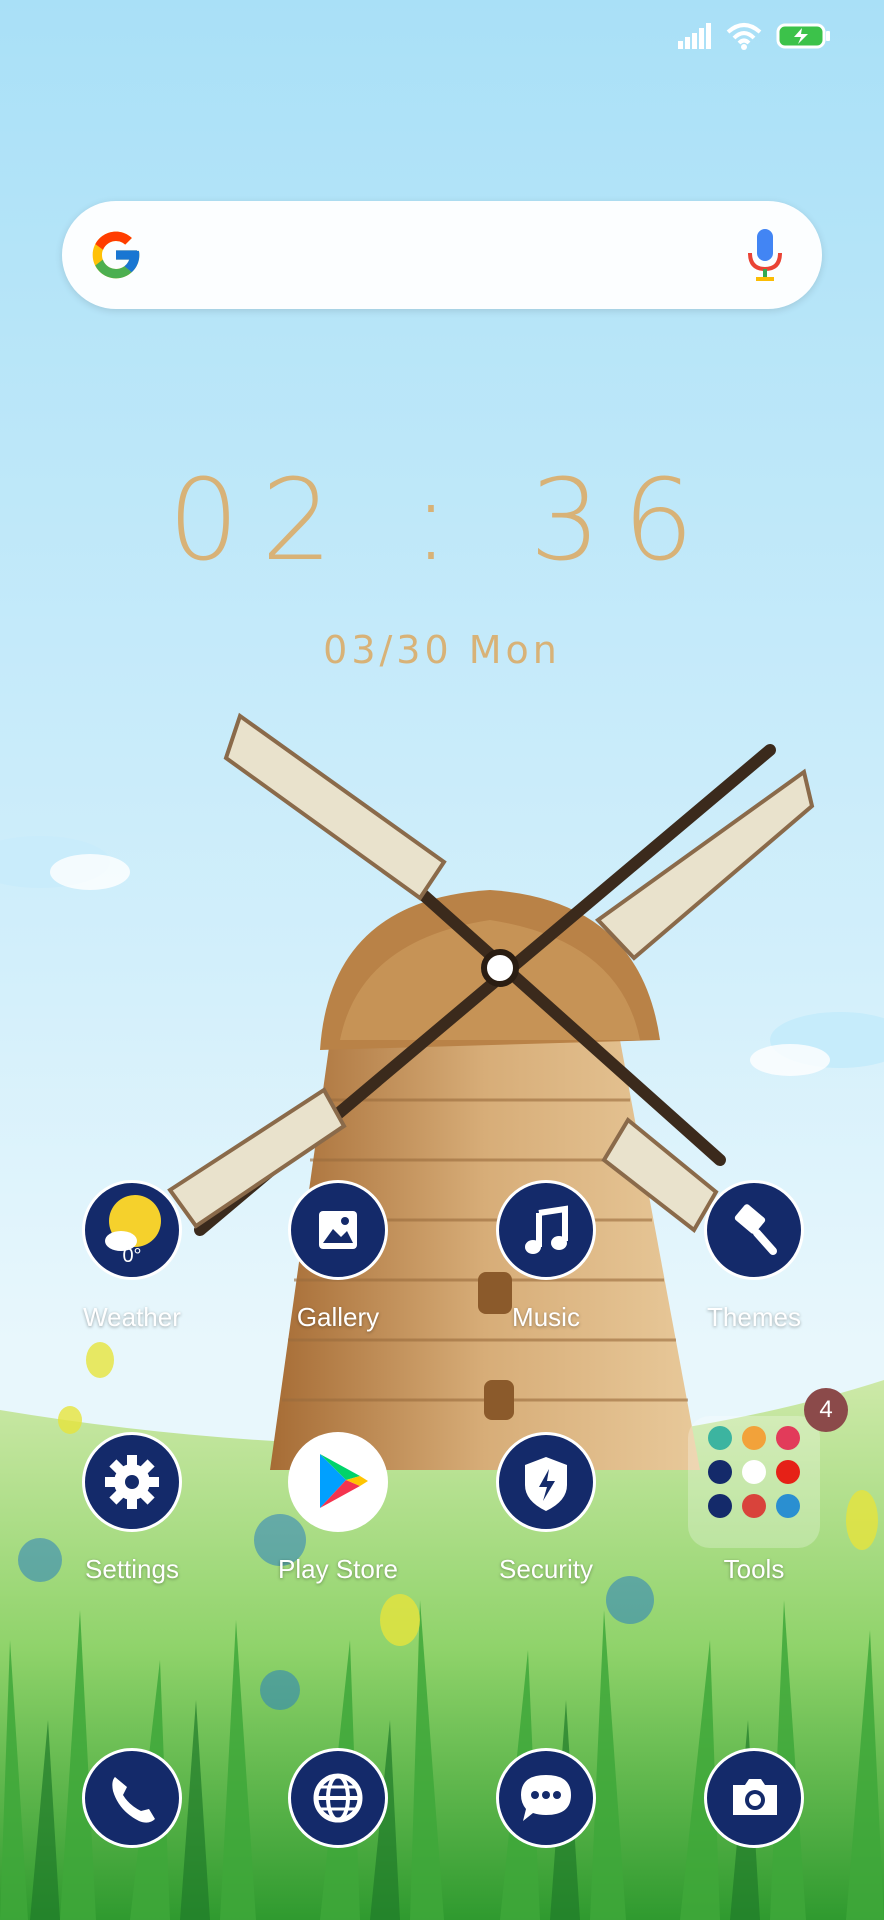 This screenshot has width=884, height=1920. I want to click on gallery-icon, so click(338, 1230).